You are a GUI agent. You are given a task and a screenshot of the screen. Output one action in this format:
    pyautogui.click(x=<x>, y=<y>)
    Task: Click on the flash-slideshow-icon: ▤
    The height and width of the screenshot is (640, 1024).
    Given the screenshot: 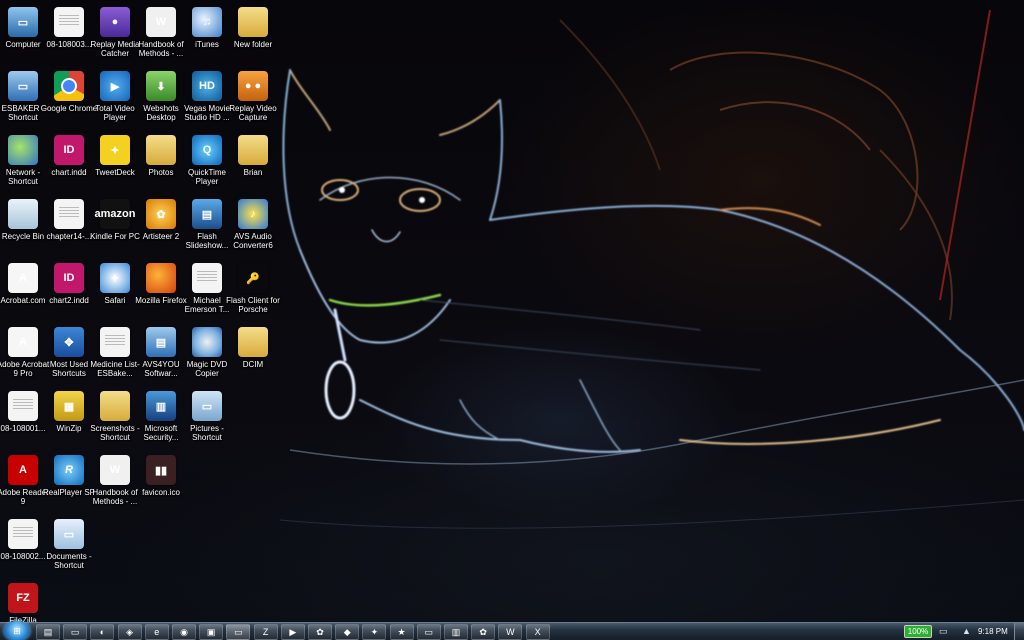 What is the action you would take?
    pyautogui.click(x=207, y=214)
    